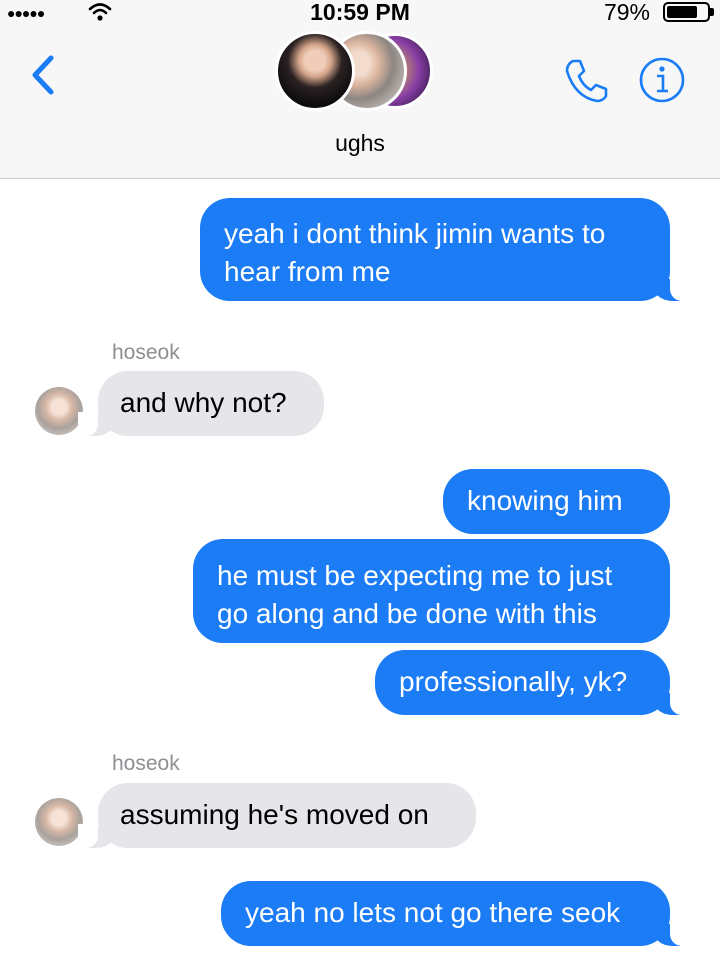  What do you see at coordinates (203, 402) in the screenshot?
I see `message-text: and why not?` at bounding box center [203, 402].